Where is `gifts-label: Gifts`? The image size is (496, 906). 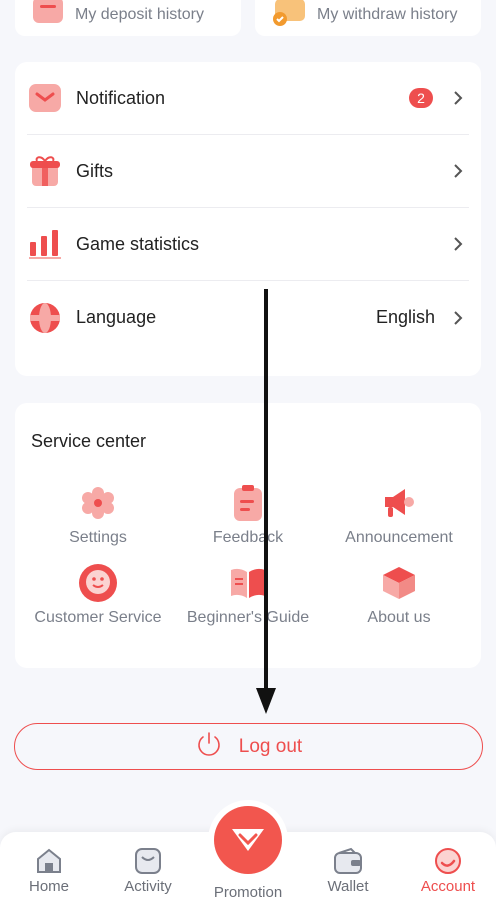 gifts-label: Gifts is located at coordinates (95, 170).